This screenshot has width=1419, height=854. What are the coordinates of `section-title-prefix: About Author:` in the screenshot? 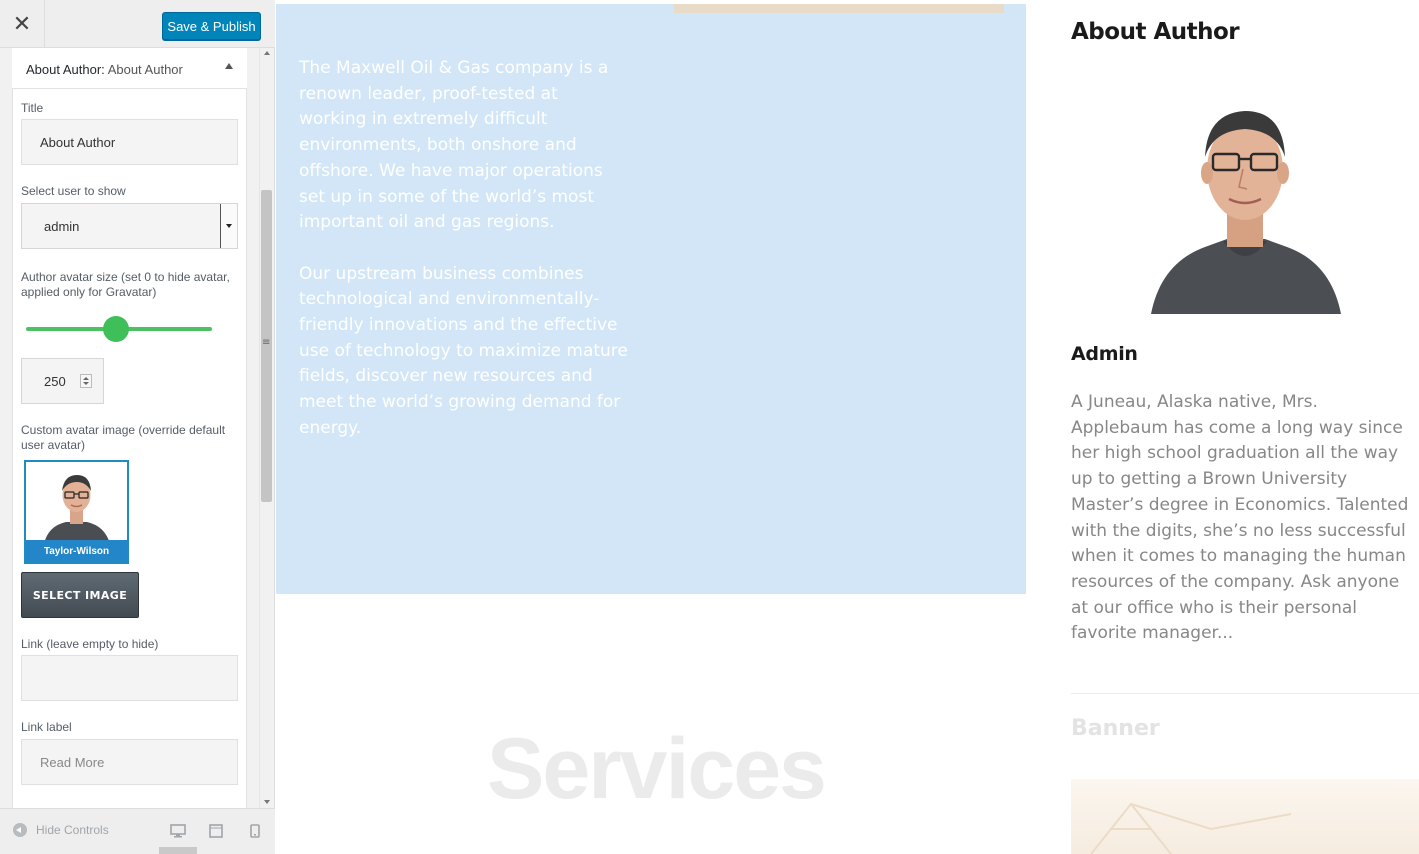 It's located at (65, 69).